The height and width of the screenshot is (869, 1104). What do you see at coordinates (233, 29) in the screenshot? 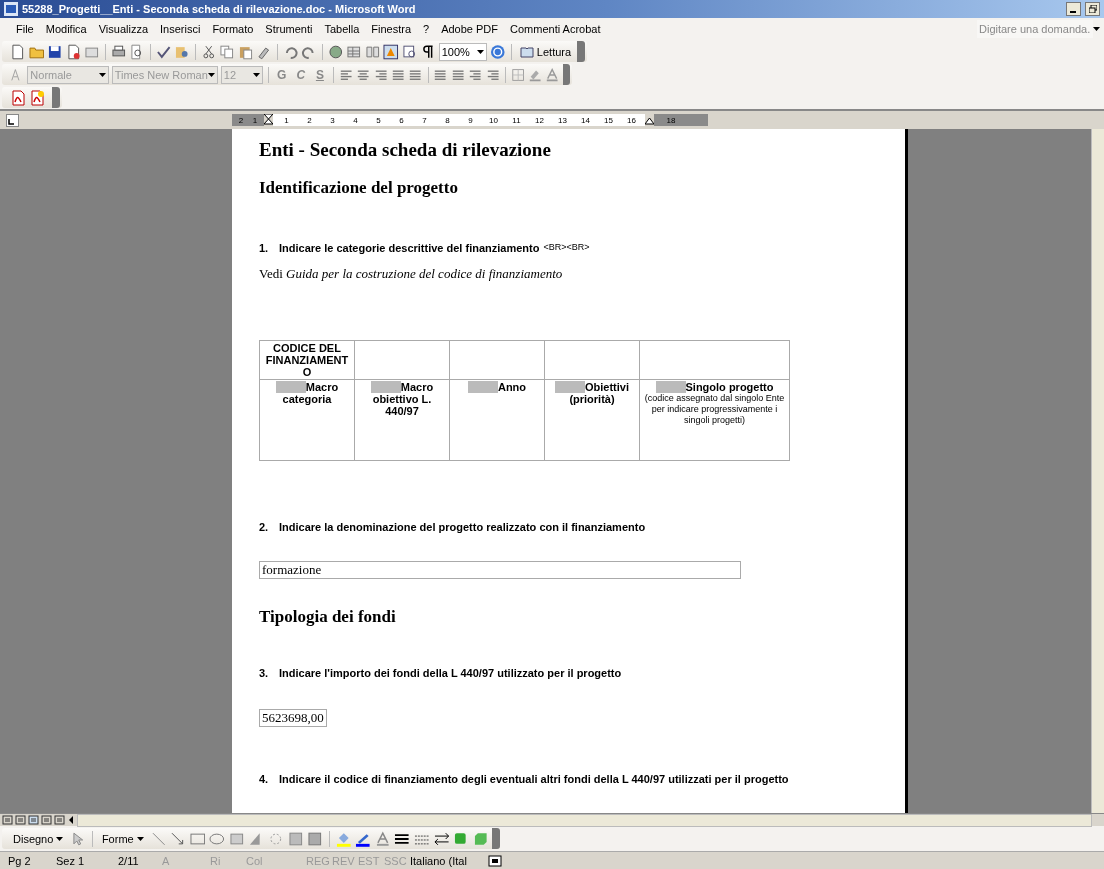
I see `menu-item: Formato` at bounding box center [233, 29].